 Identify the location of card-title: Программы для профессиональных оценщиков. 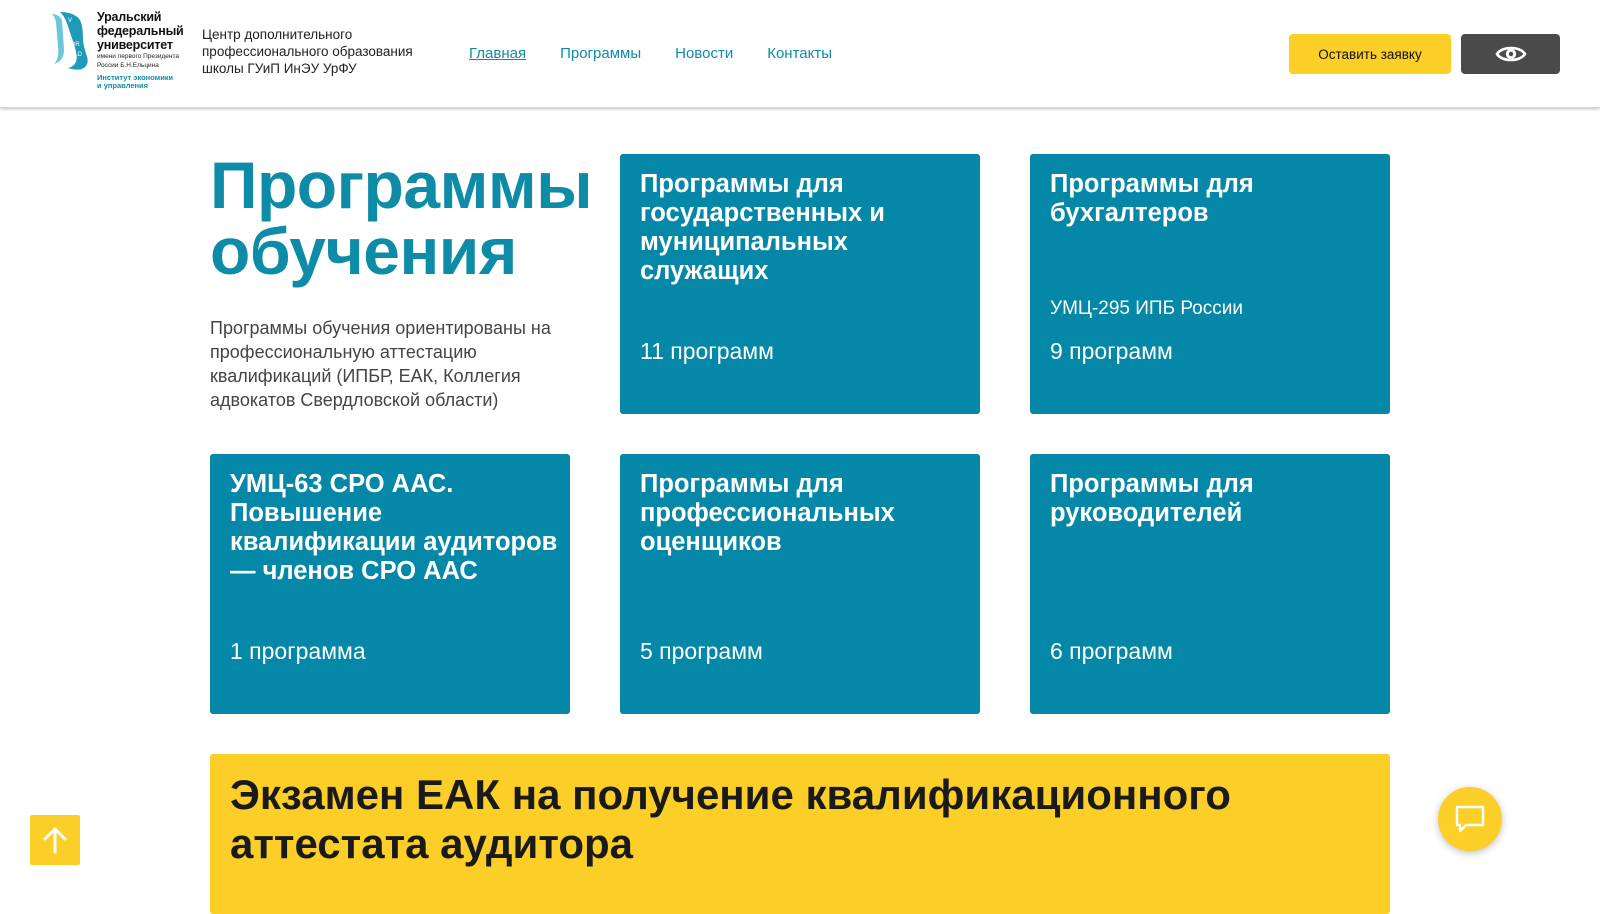
(767, 513).